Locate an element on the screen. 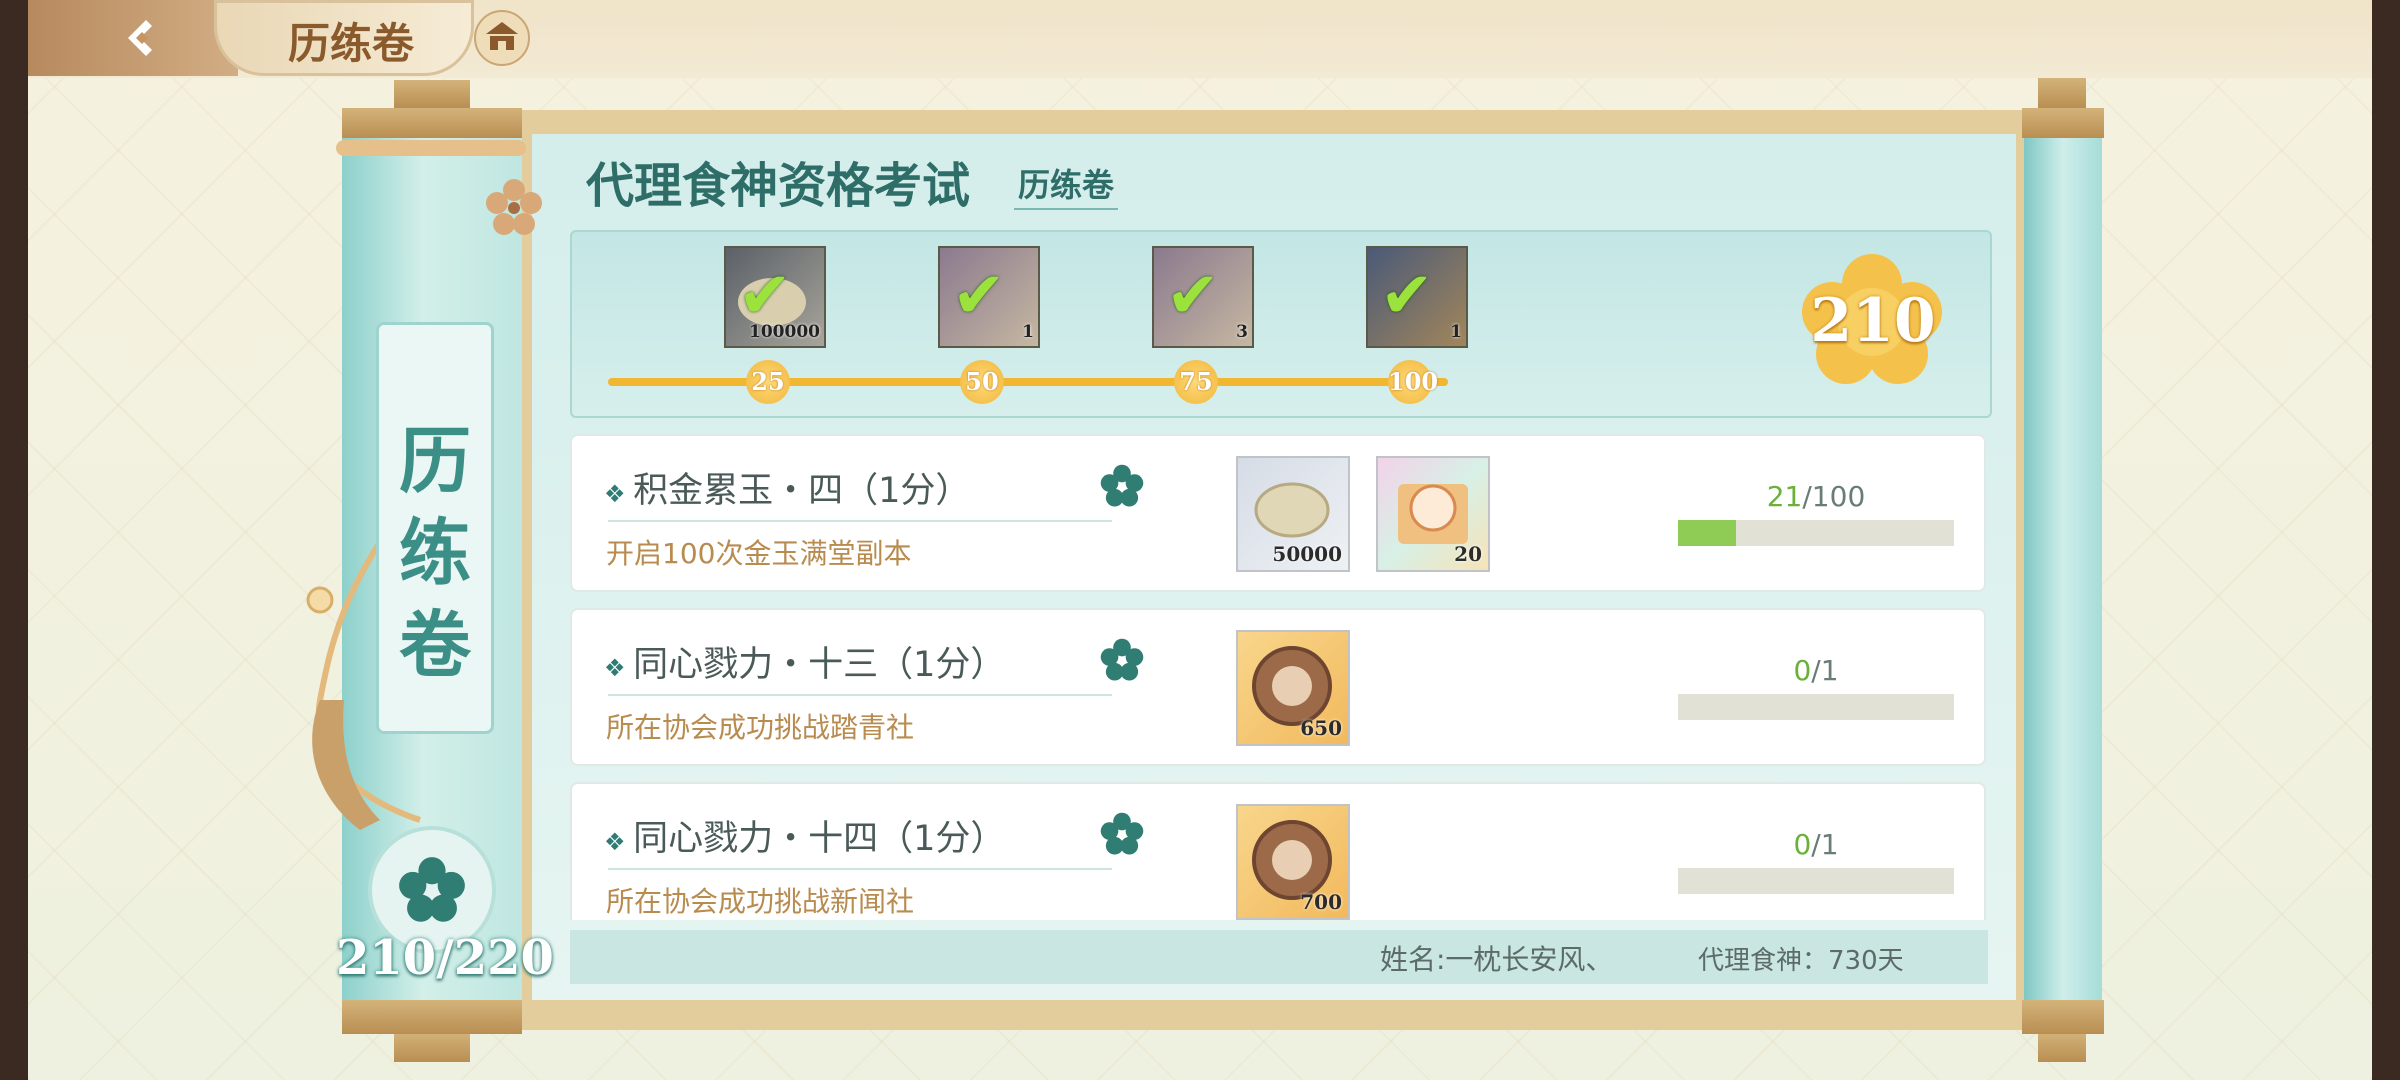 This screenshot has width=2400, height=1080. task-desc: 所在协会成功挑战新闻社 is located at coordinates (760, 901).